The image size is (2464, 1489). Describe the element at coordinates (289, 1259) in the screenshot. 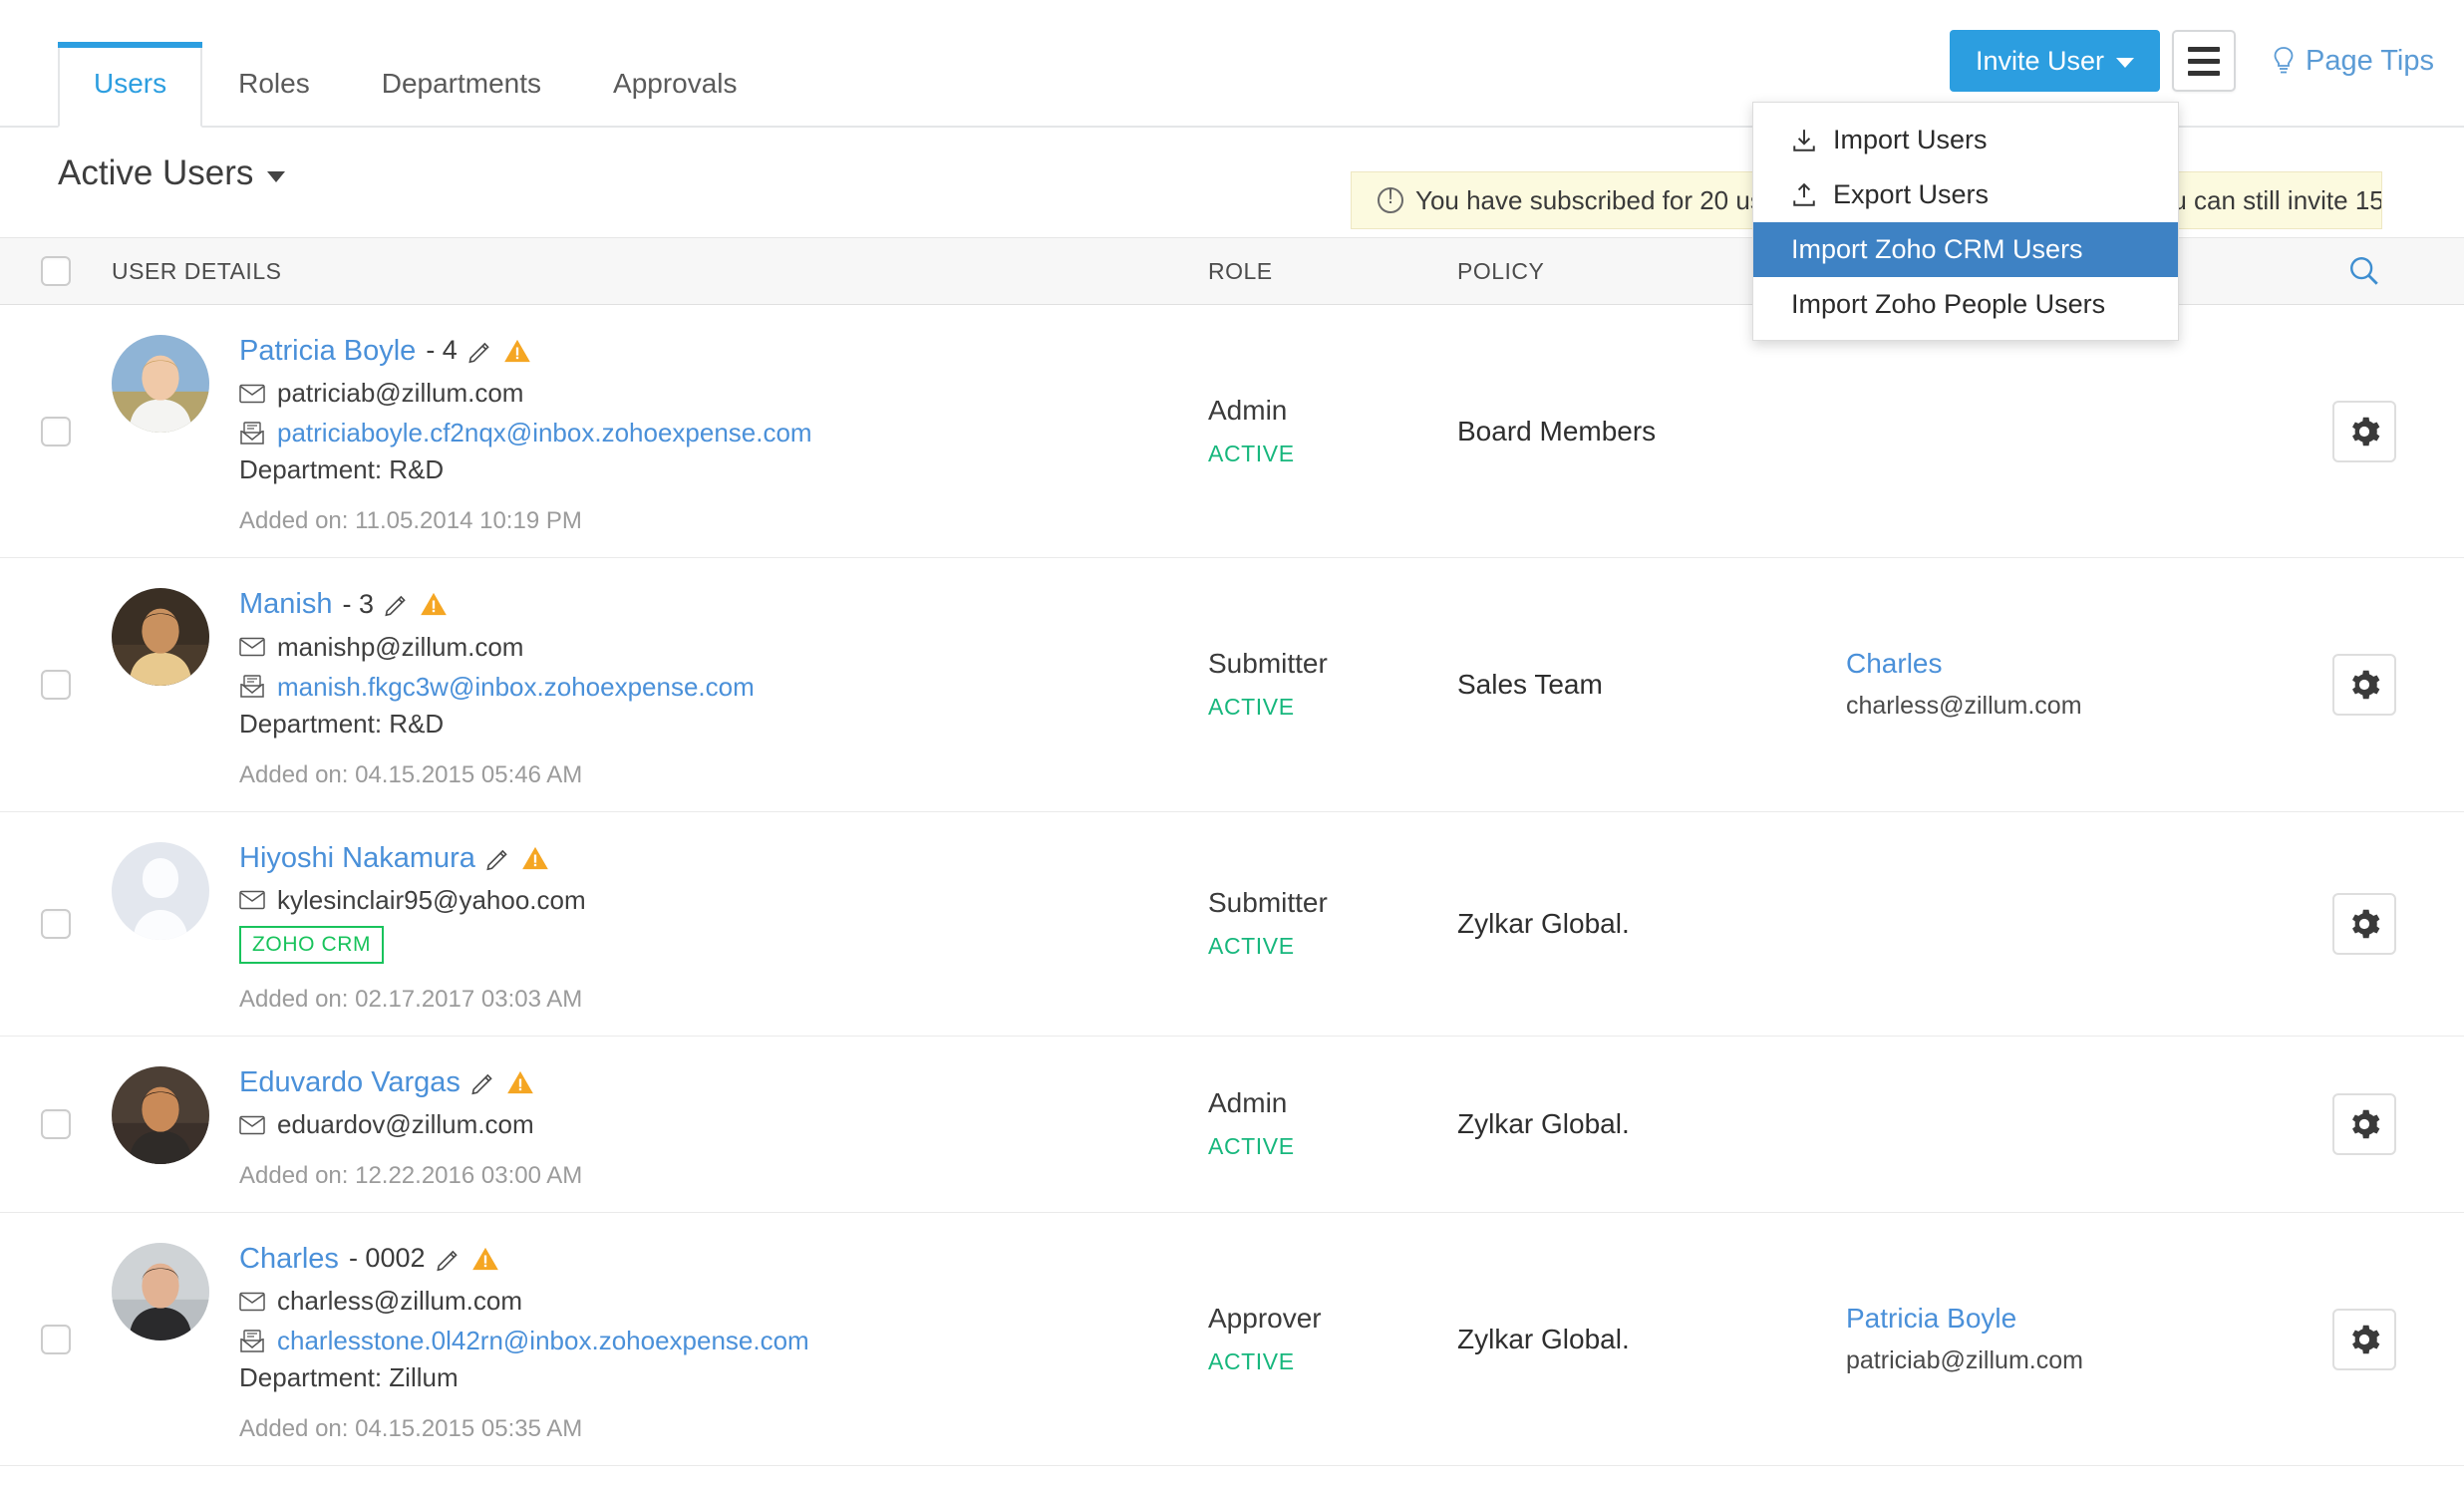

I see `user-name-link: Charles` at that location.